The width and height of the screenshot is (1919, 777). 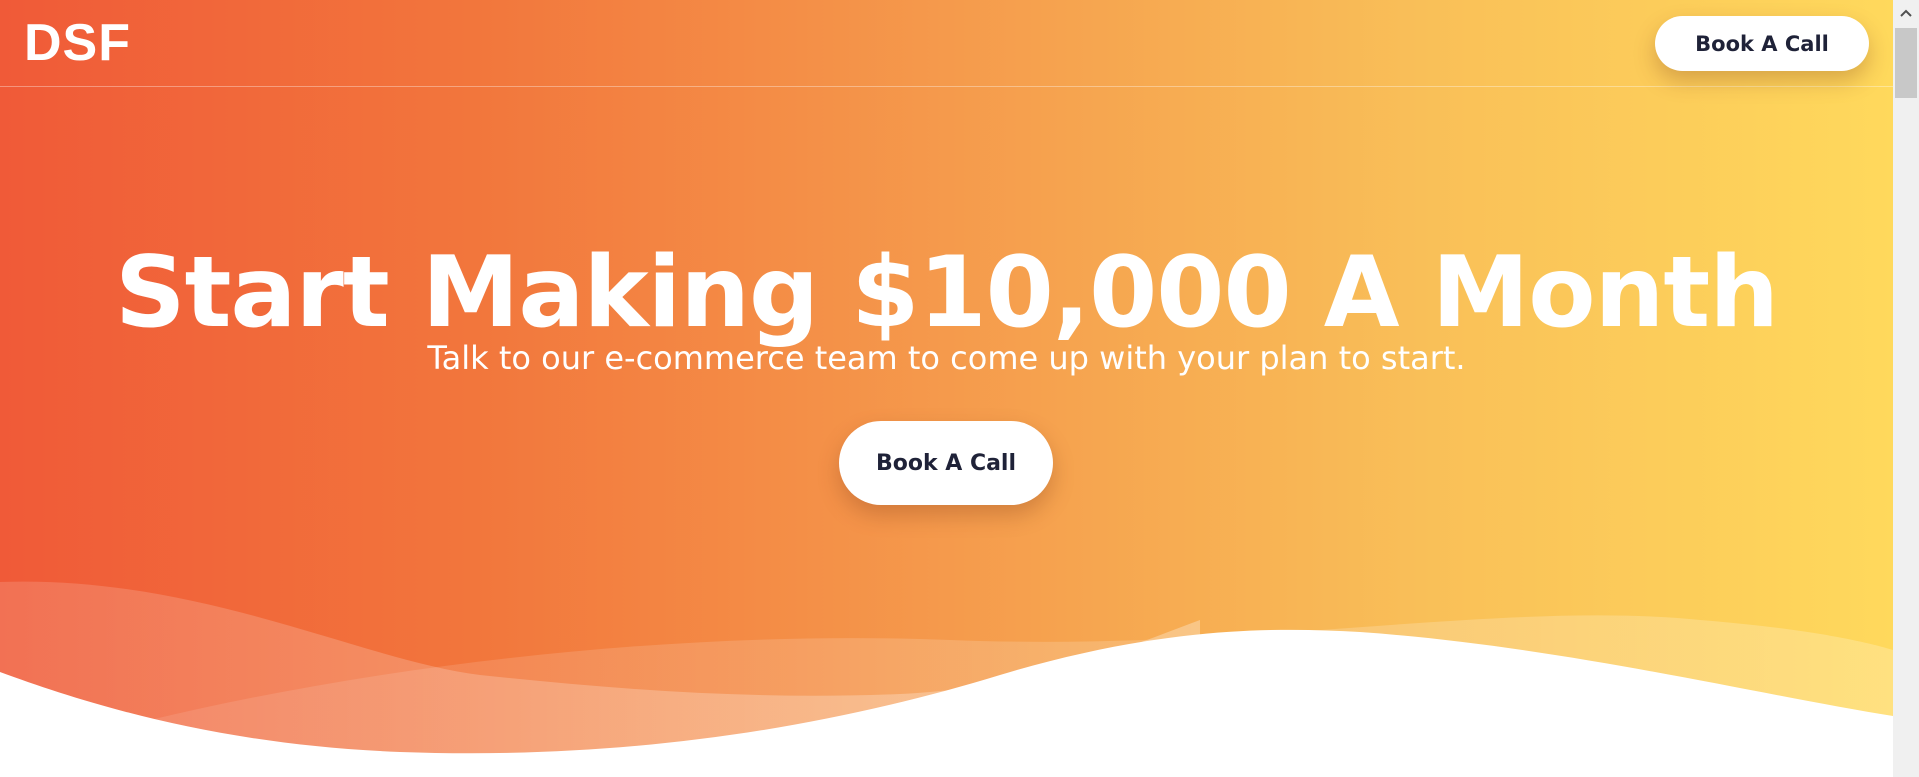 What do you see at coordinates (77, 43) in the screenshot?
I see `brand-logo: DSF` at bounding box center [77, 43].